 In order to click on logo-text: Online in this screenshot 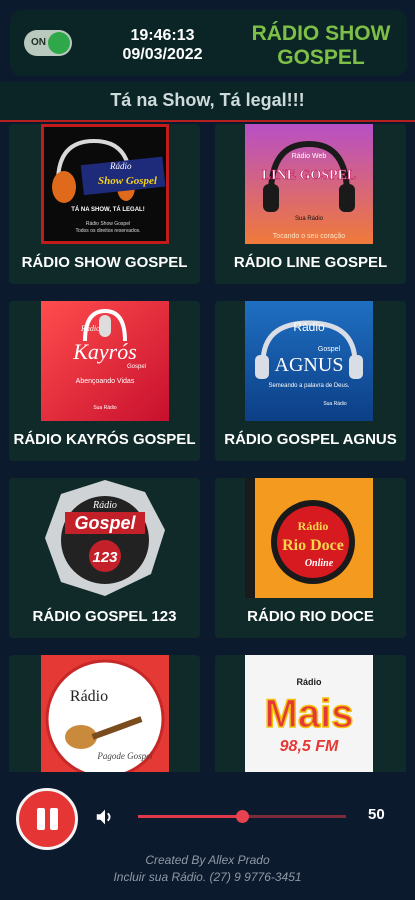, I will do `click(319, 563)`.